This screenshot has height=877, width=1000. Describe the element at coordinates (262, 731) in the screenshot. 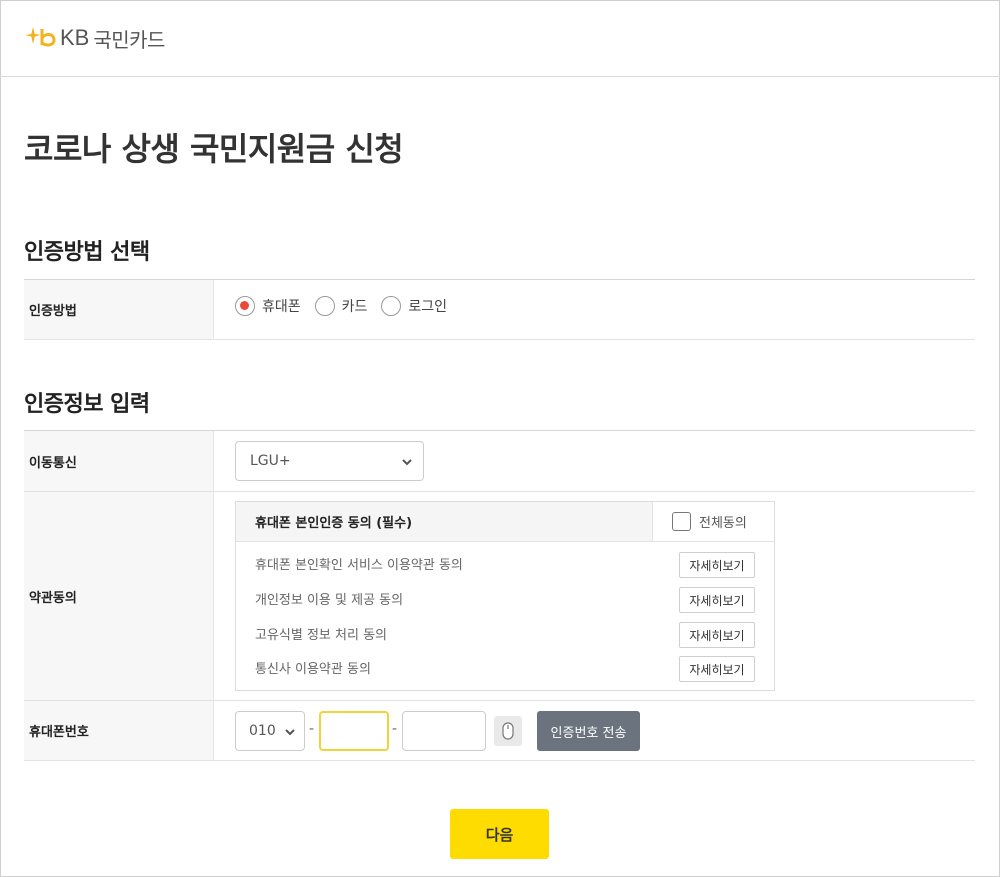

I see `phone-prefix-value: 010` at that location.